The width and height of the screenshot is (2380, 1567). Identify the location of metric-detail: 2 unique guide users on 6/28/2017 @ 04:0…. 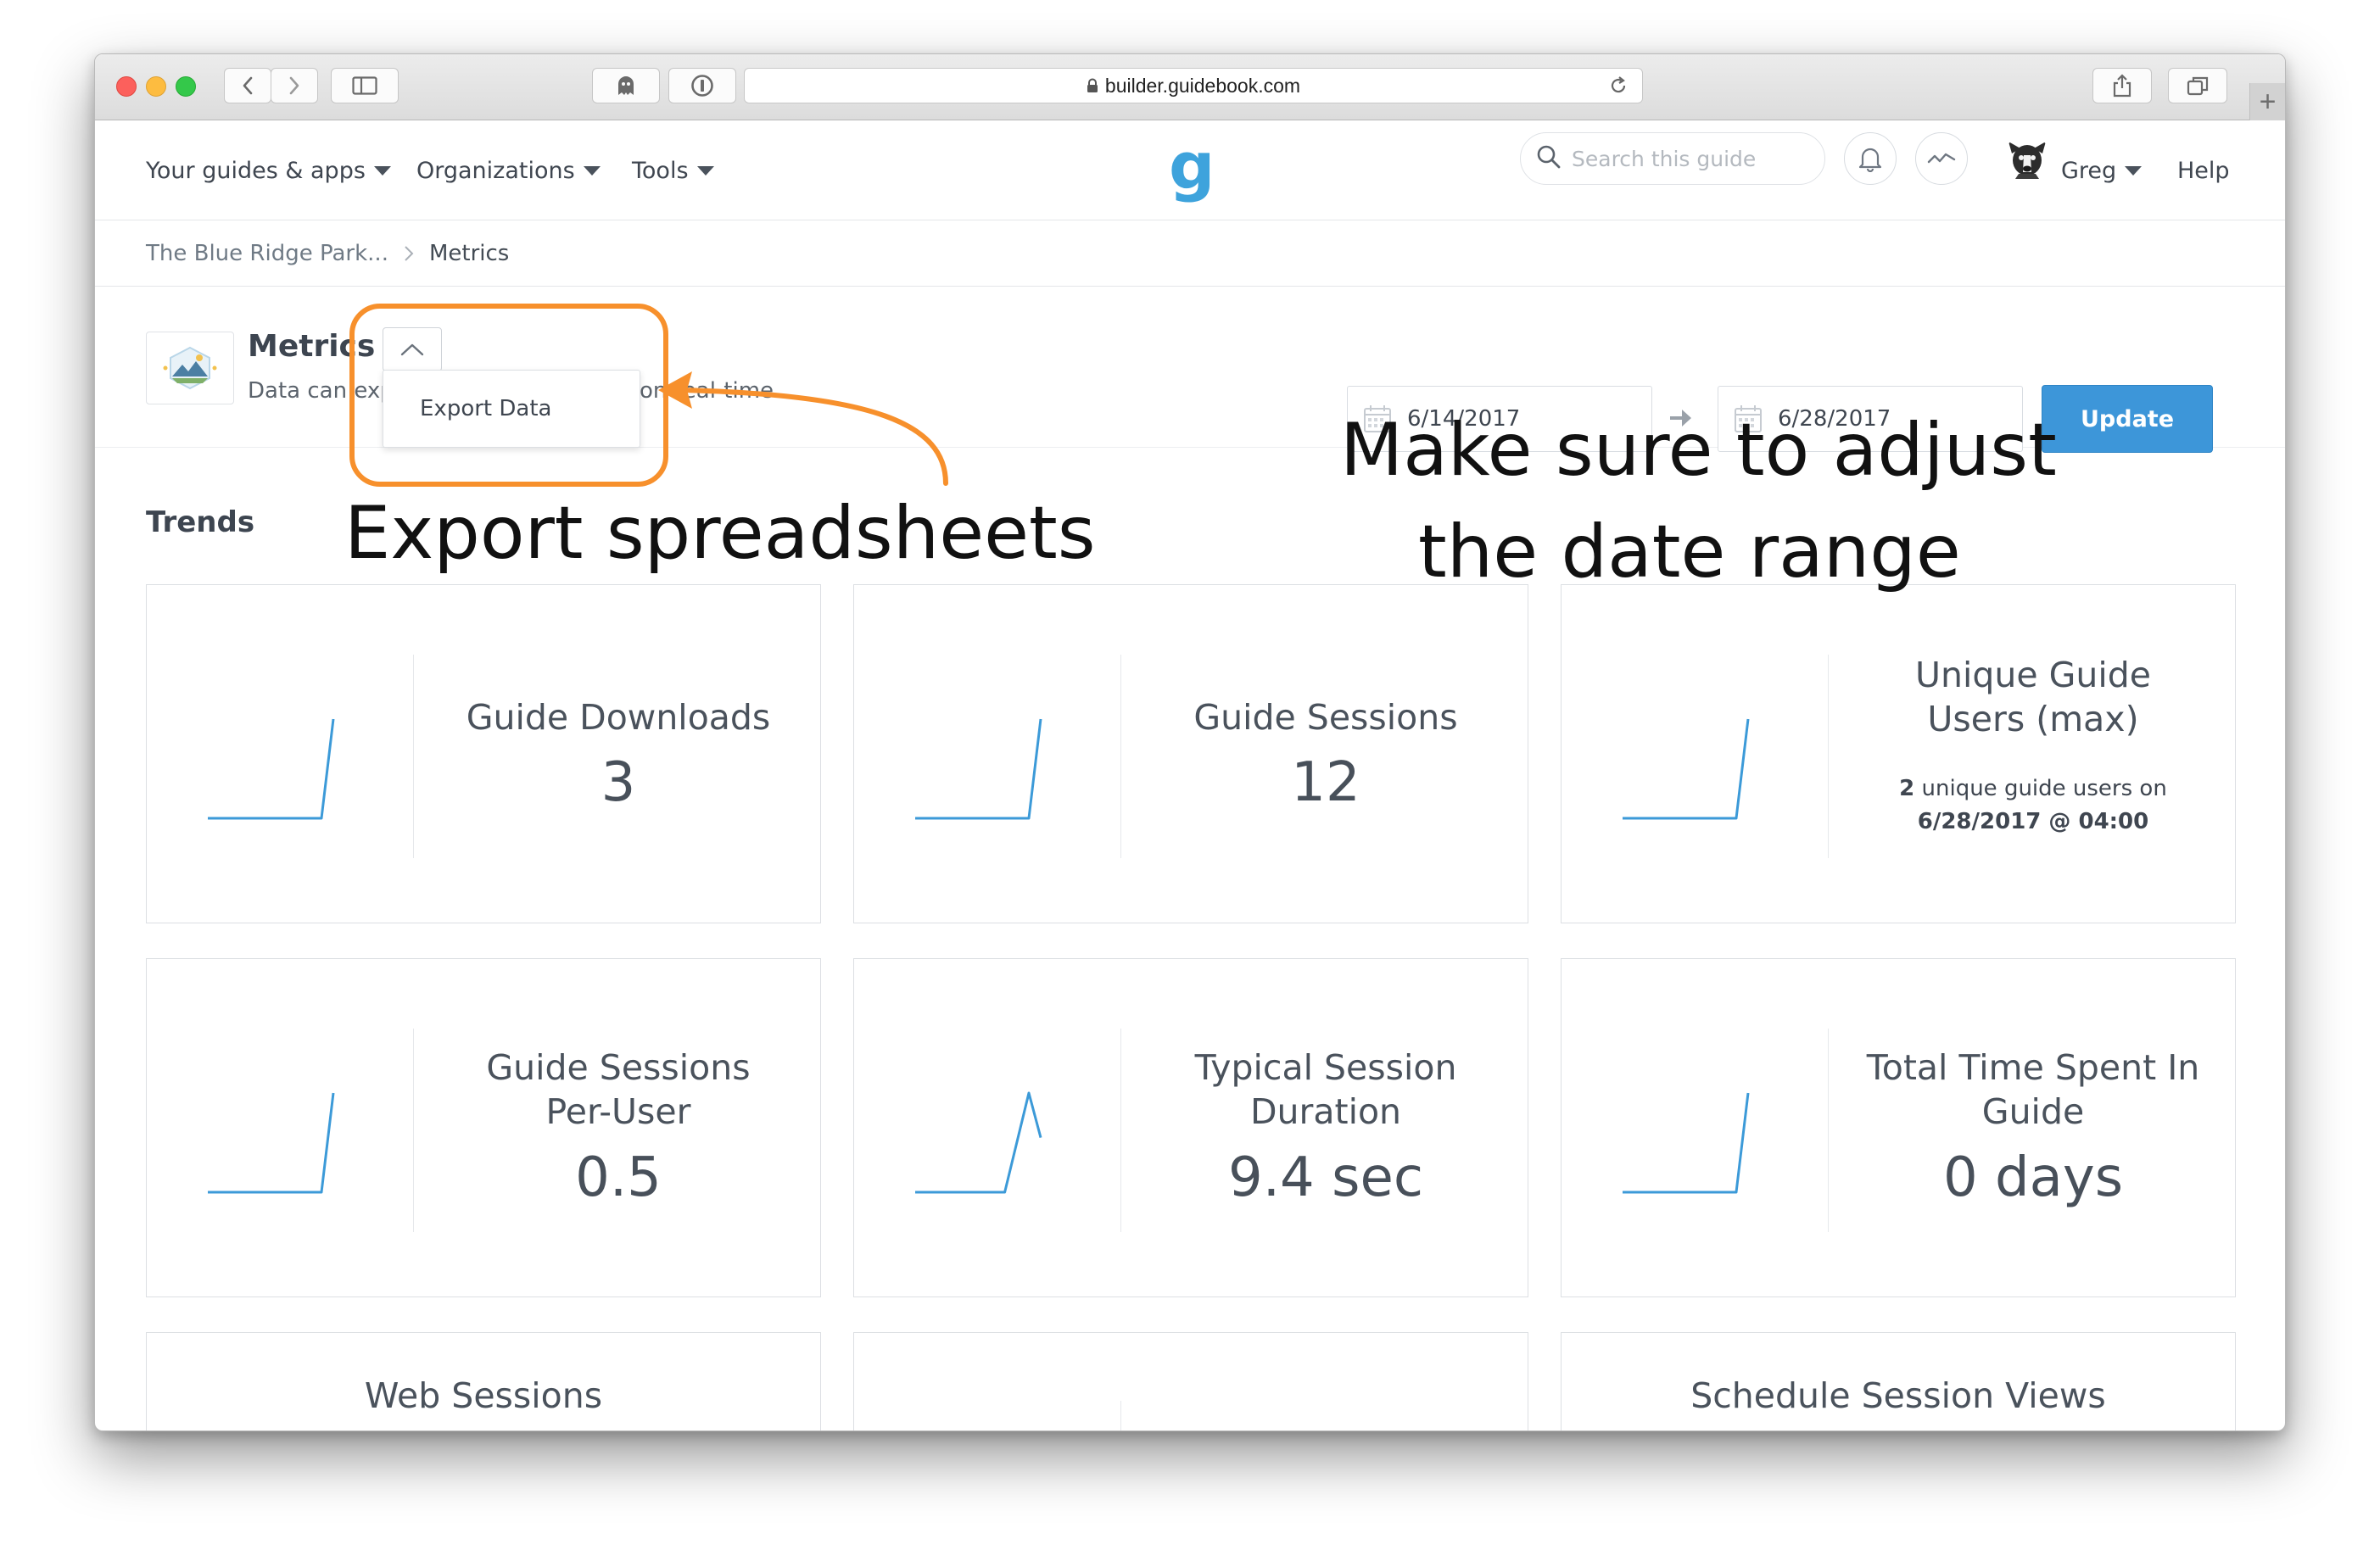
(2033, 805).